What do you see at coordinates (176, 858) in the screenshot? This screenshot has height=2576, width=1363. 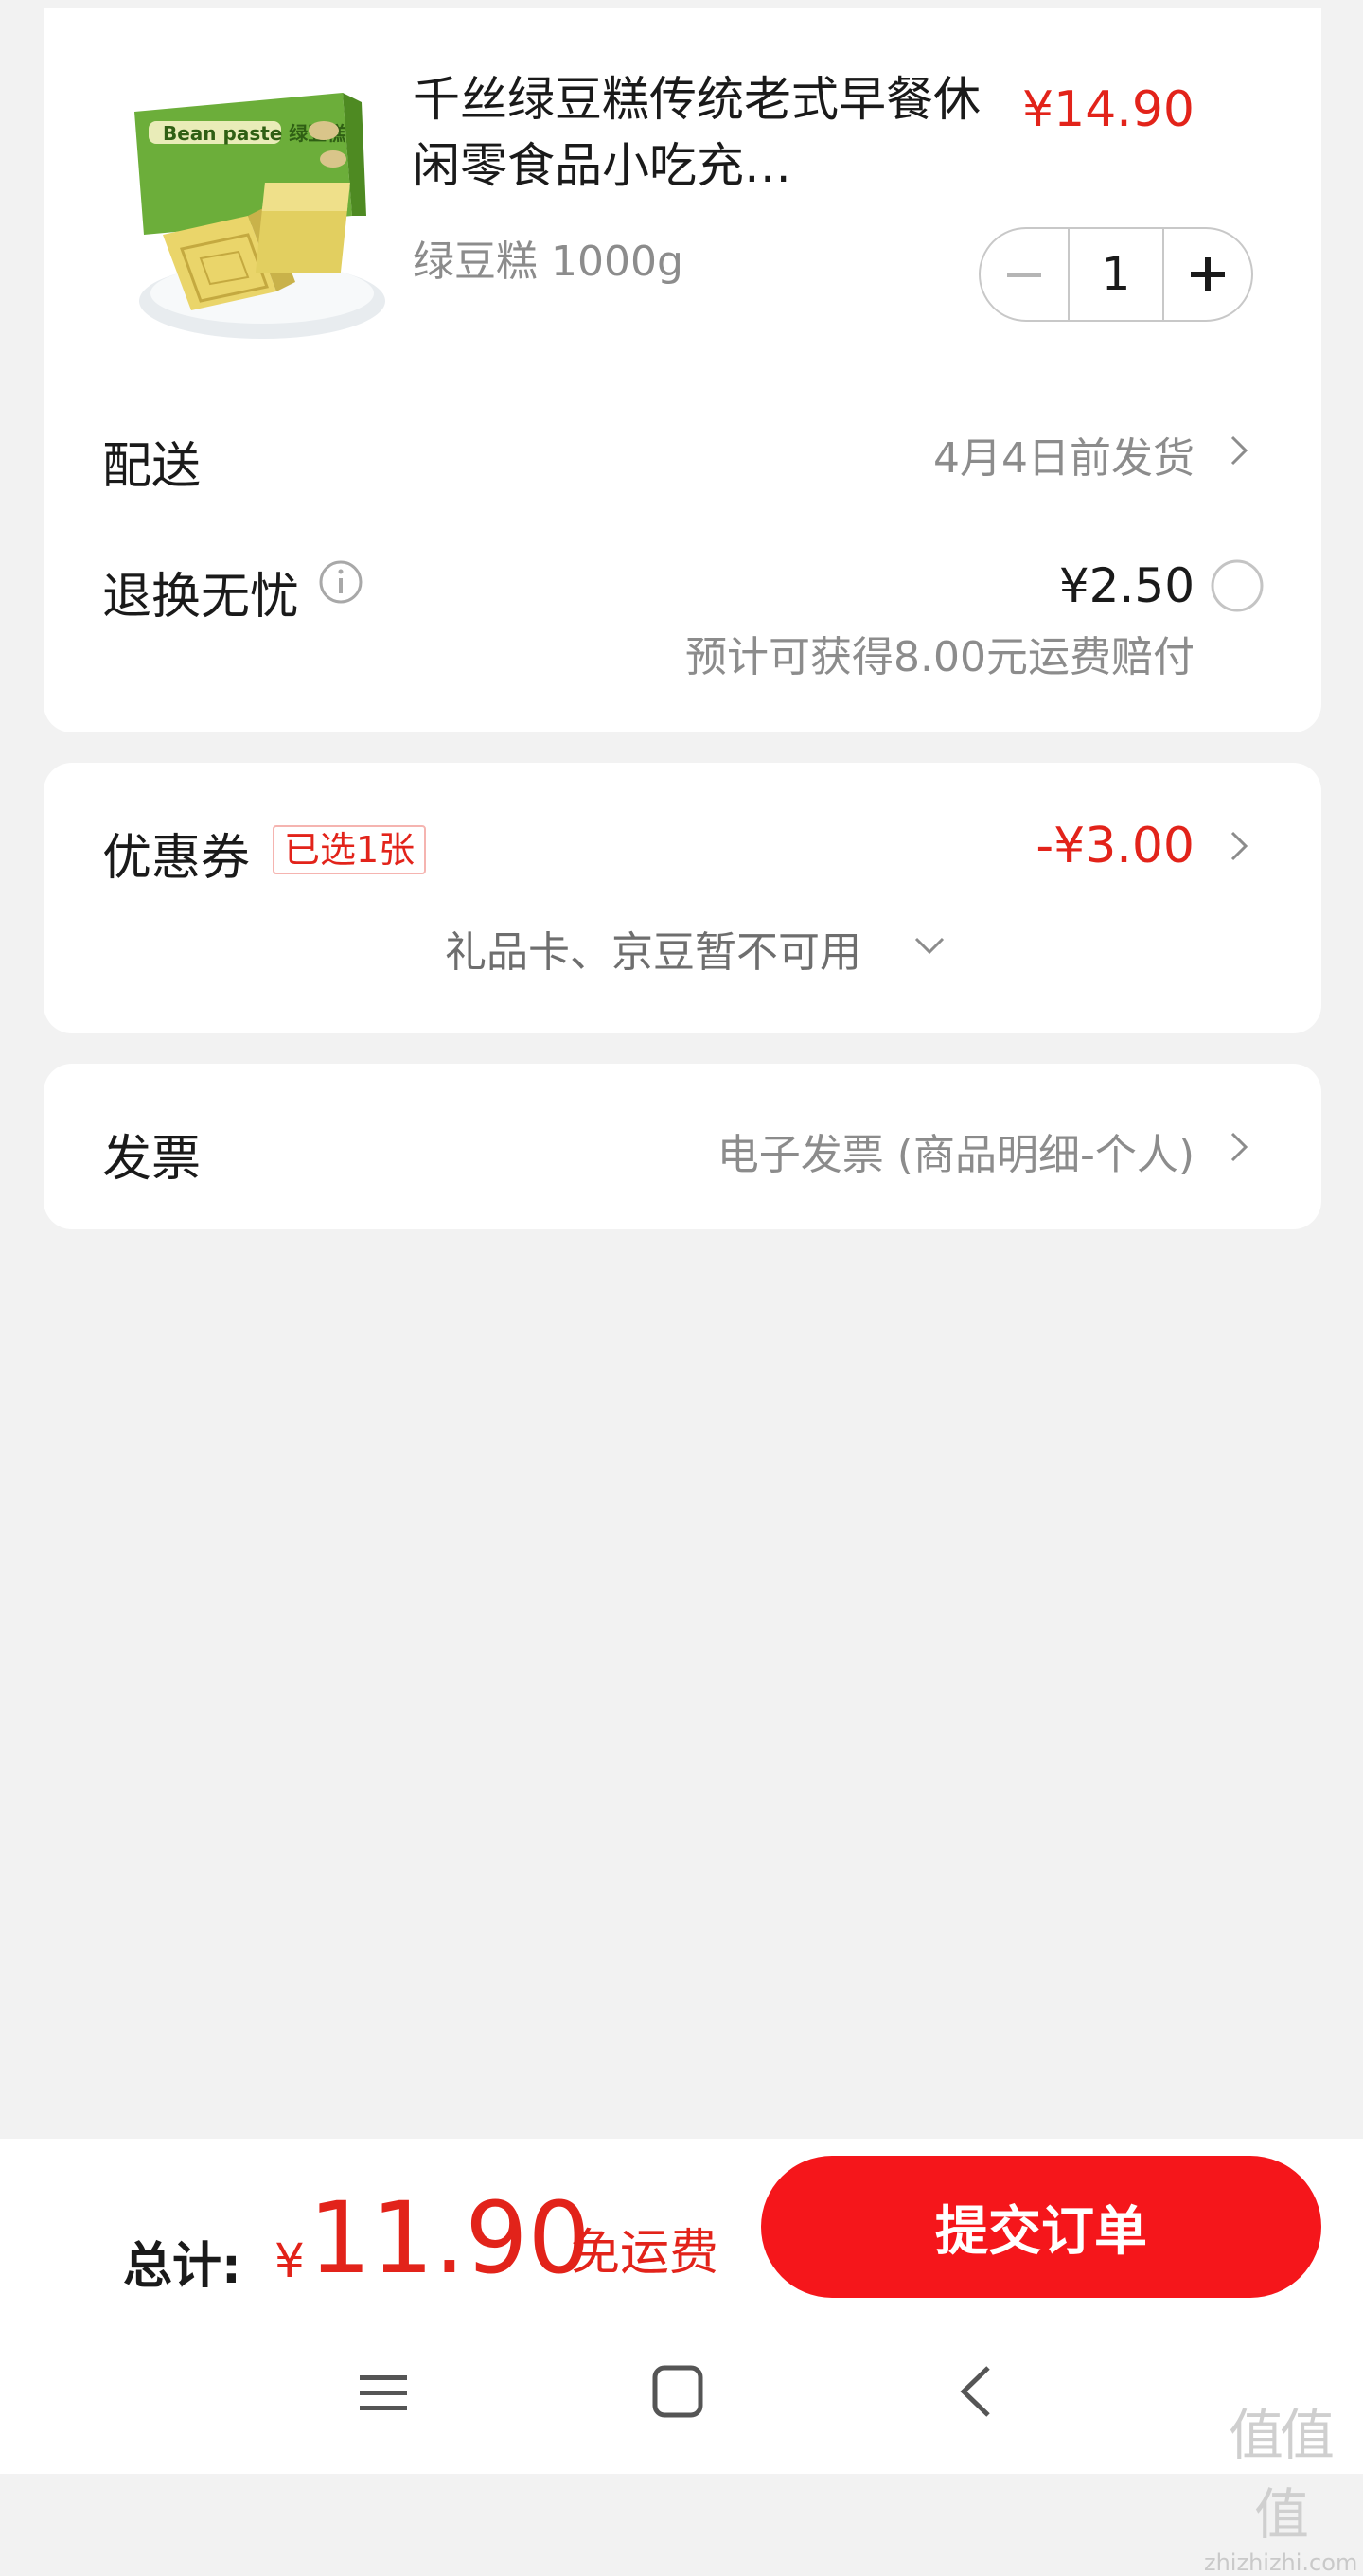 I see `coupon-label: 优惠券` at bounding box center [176, 858].